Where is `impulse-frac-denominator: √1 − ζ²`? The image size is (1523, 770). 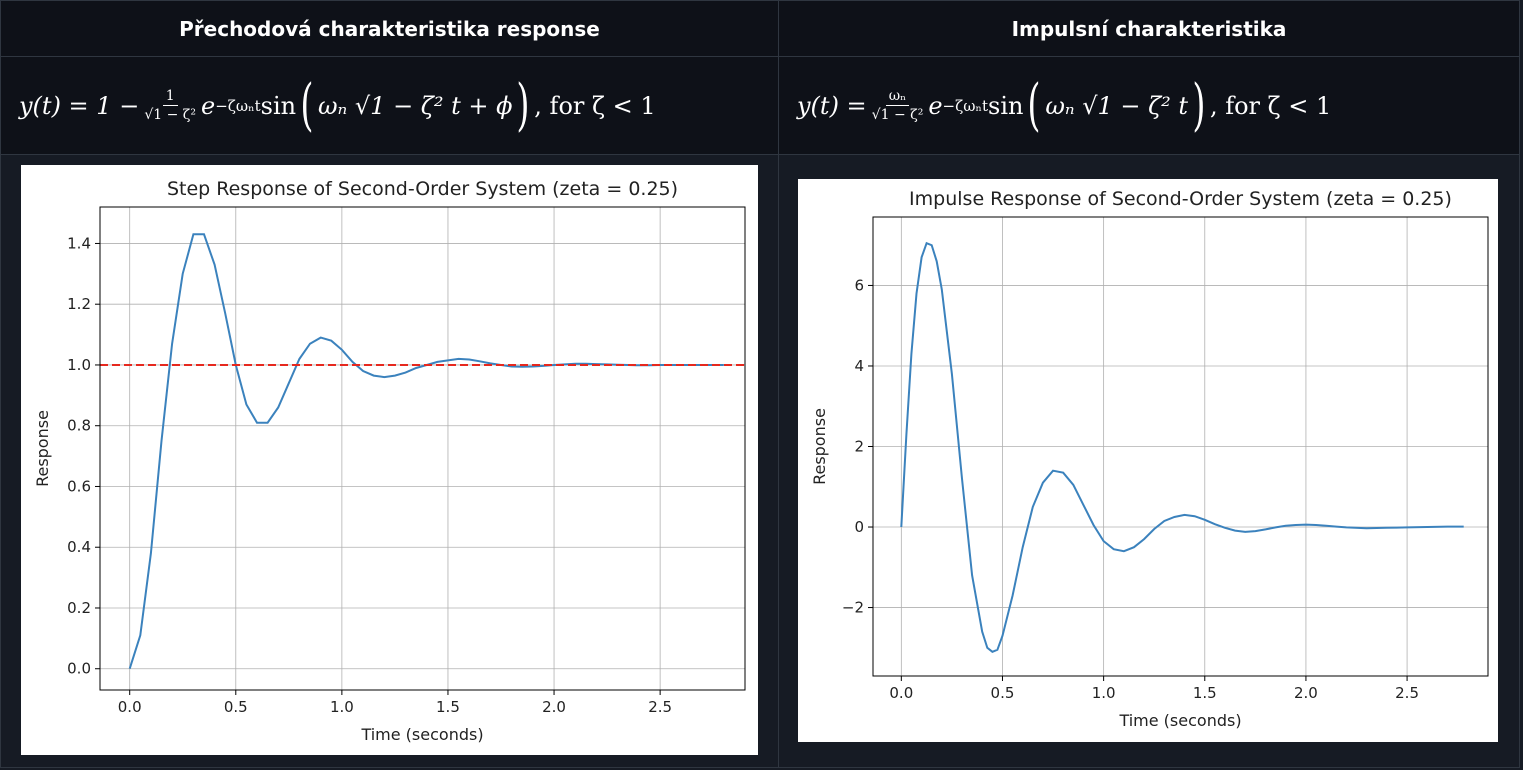 impulse-frac-denominator: √1 − ζ² is located at coordinates (897, 115).